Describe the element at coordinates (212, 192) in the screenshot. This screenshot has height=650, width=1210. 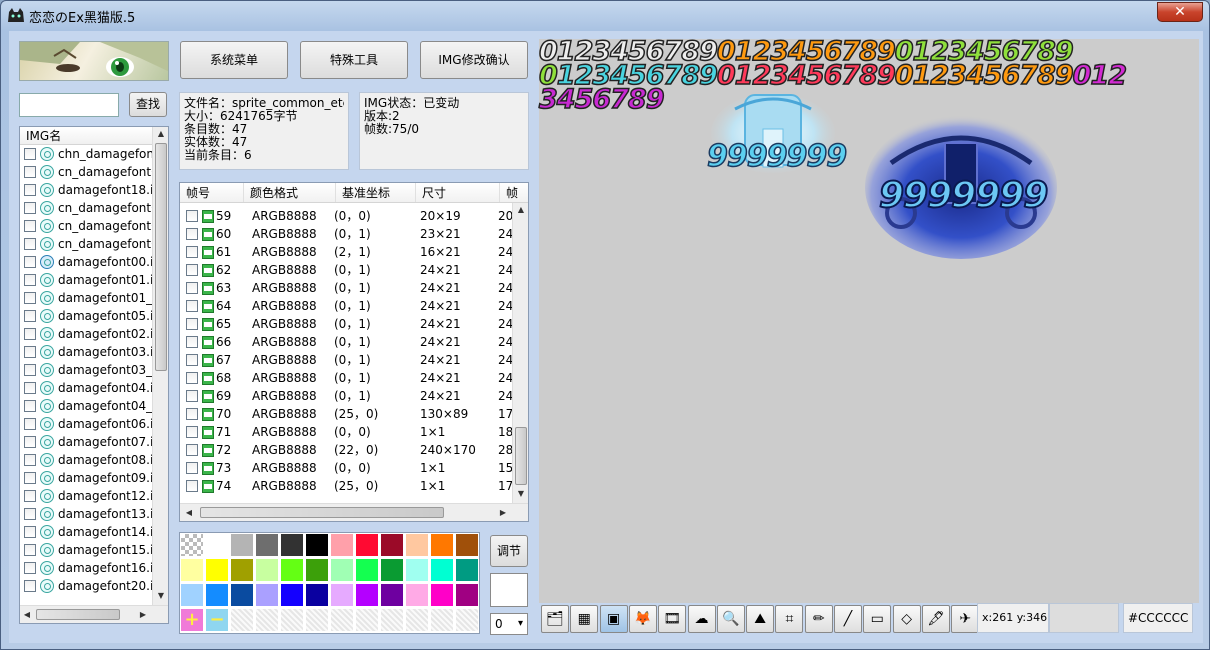
I see `col-frame-no: 帧号` at that location.